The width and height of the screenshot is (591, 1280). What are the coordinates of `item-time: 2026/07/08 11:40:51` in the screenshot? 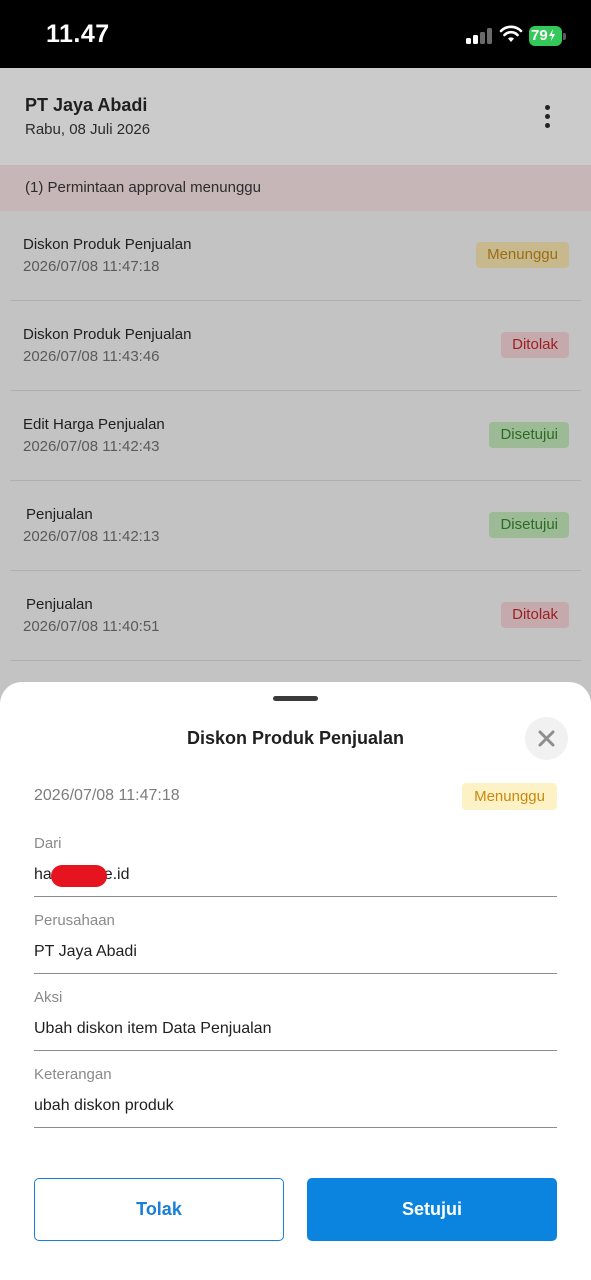 It's located at (91, 626).